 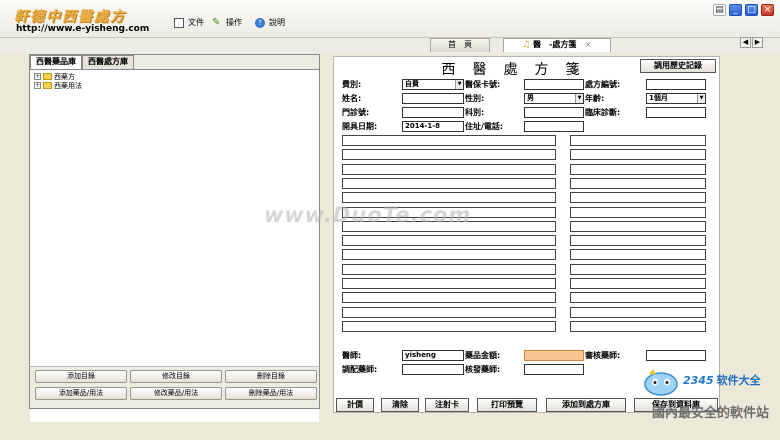 What do you see at coordinates (751, 10) in the screenshot?
I see `maximize-button: □` at bounding box center [751, 10].